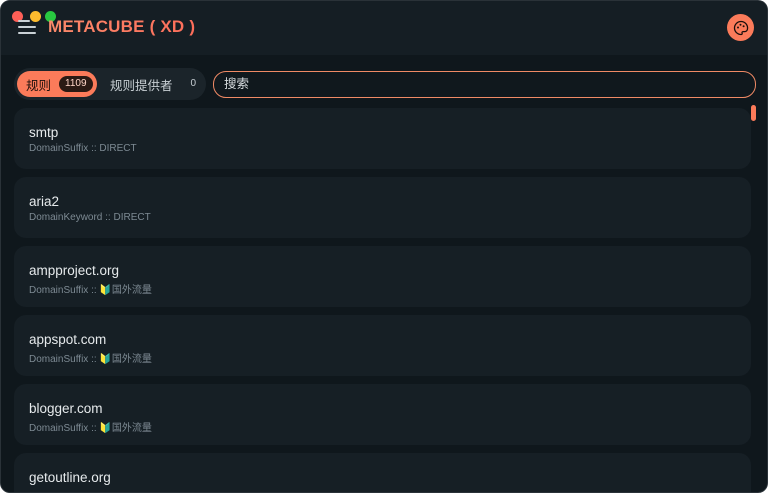 The image size is (768, 493). Describe the element at coordinates (122, 26) in the screenshot. I see `app-title: METACUBE ( XD )` at that location.